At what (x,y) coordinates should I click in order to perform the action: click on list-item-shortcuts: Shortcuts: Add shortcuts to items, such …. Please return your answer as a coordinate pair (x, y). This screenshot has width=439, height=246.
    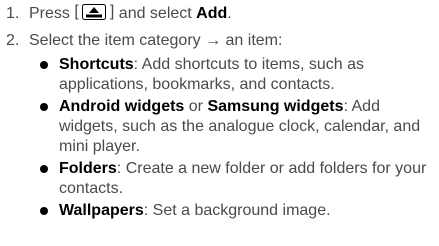
    Looking at the image, I should click on (236, 75).